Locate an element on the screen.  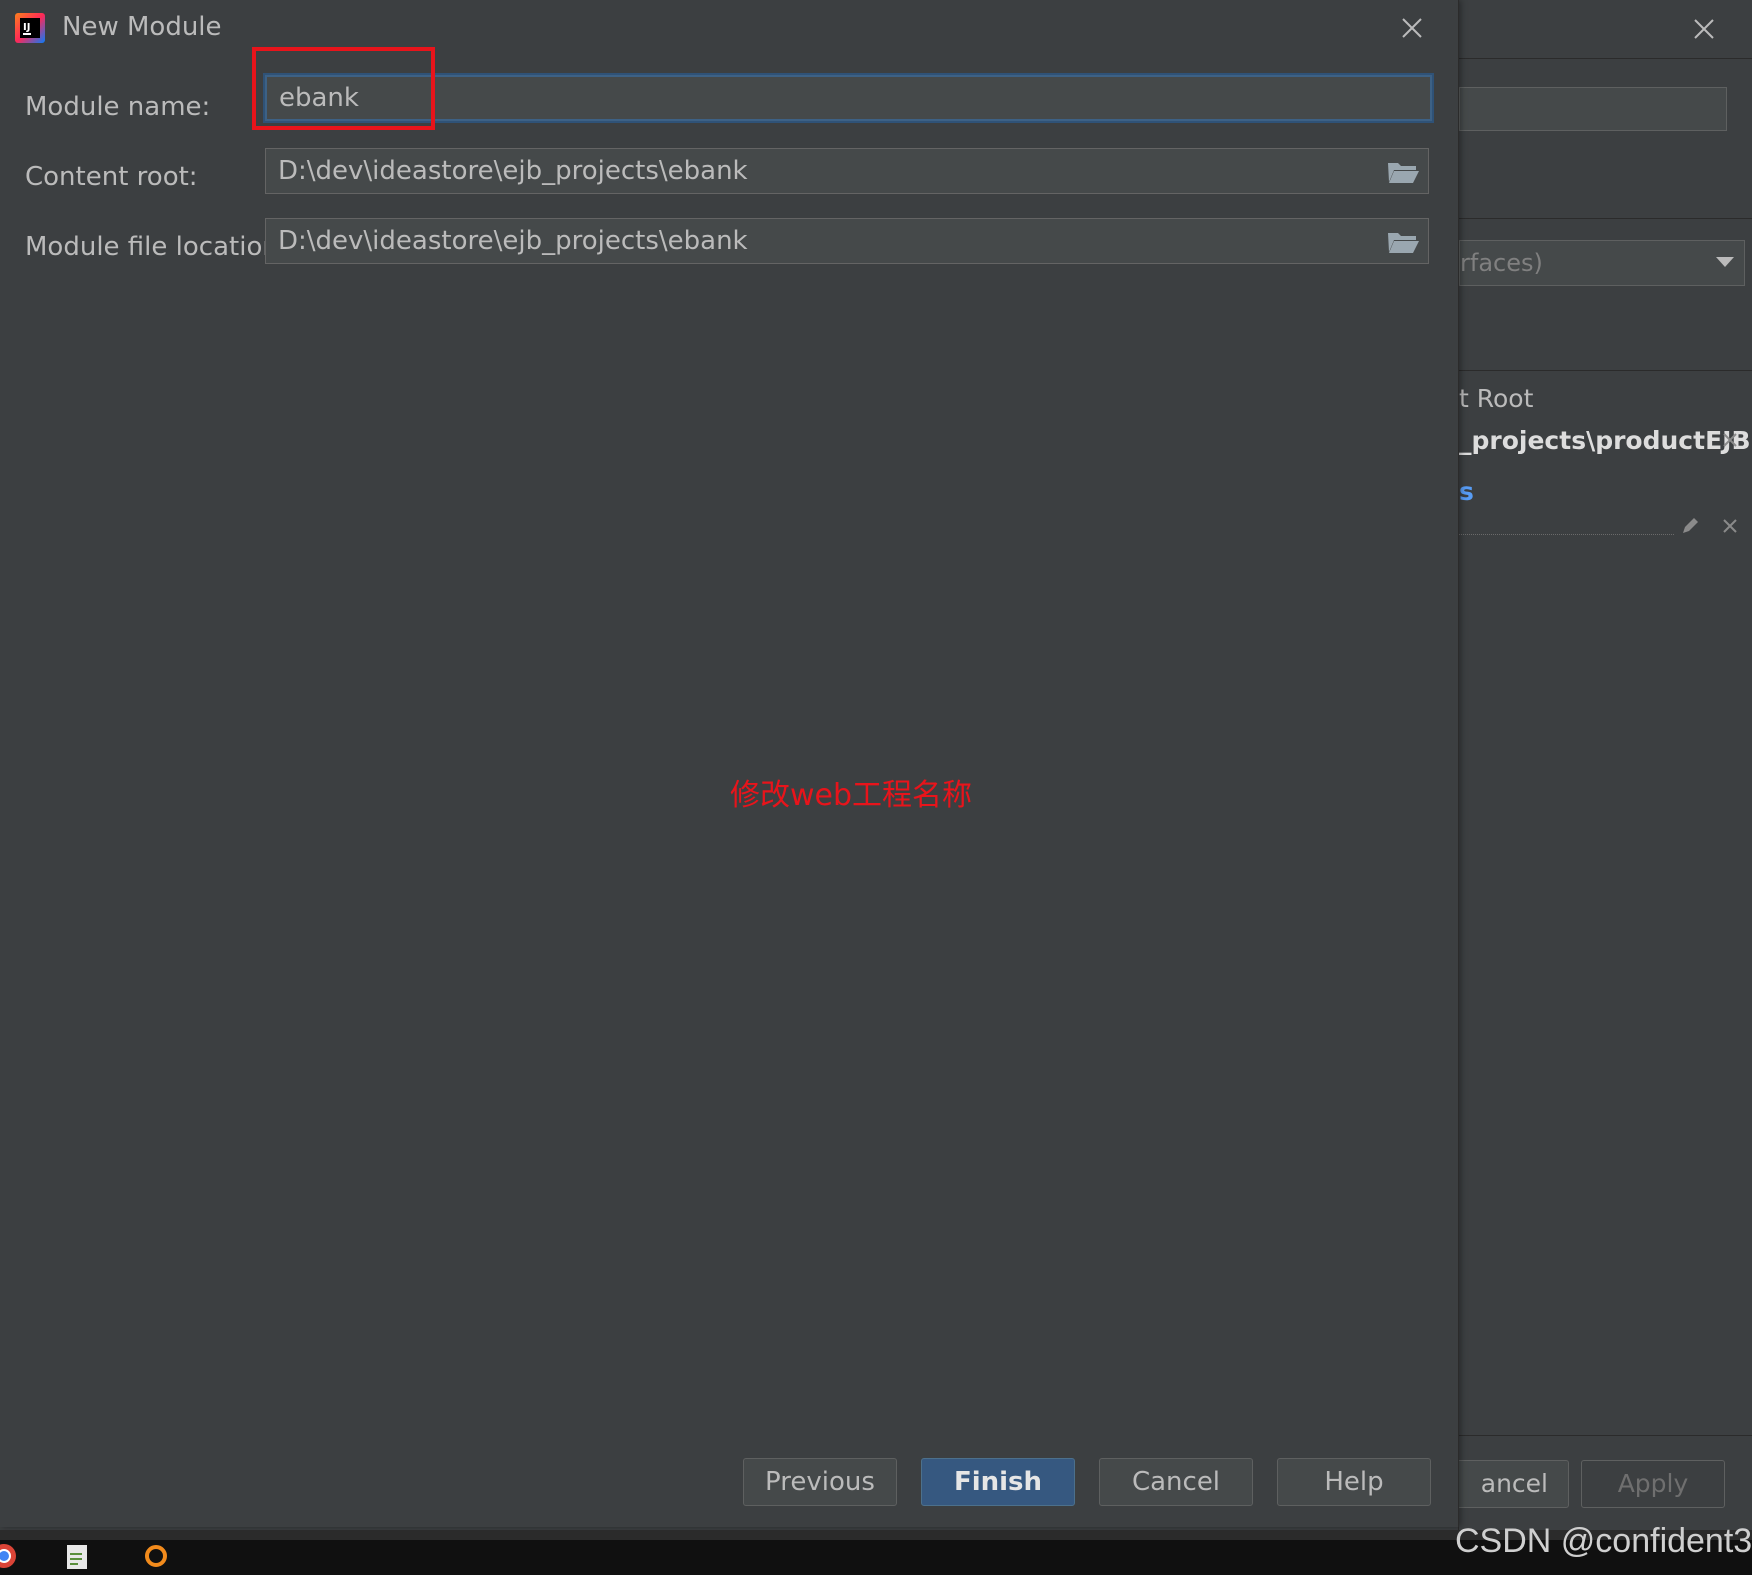
svg-text: IJ is located at coordinates (26, 27).